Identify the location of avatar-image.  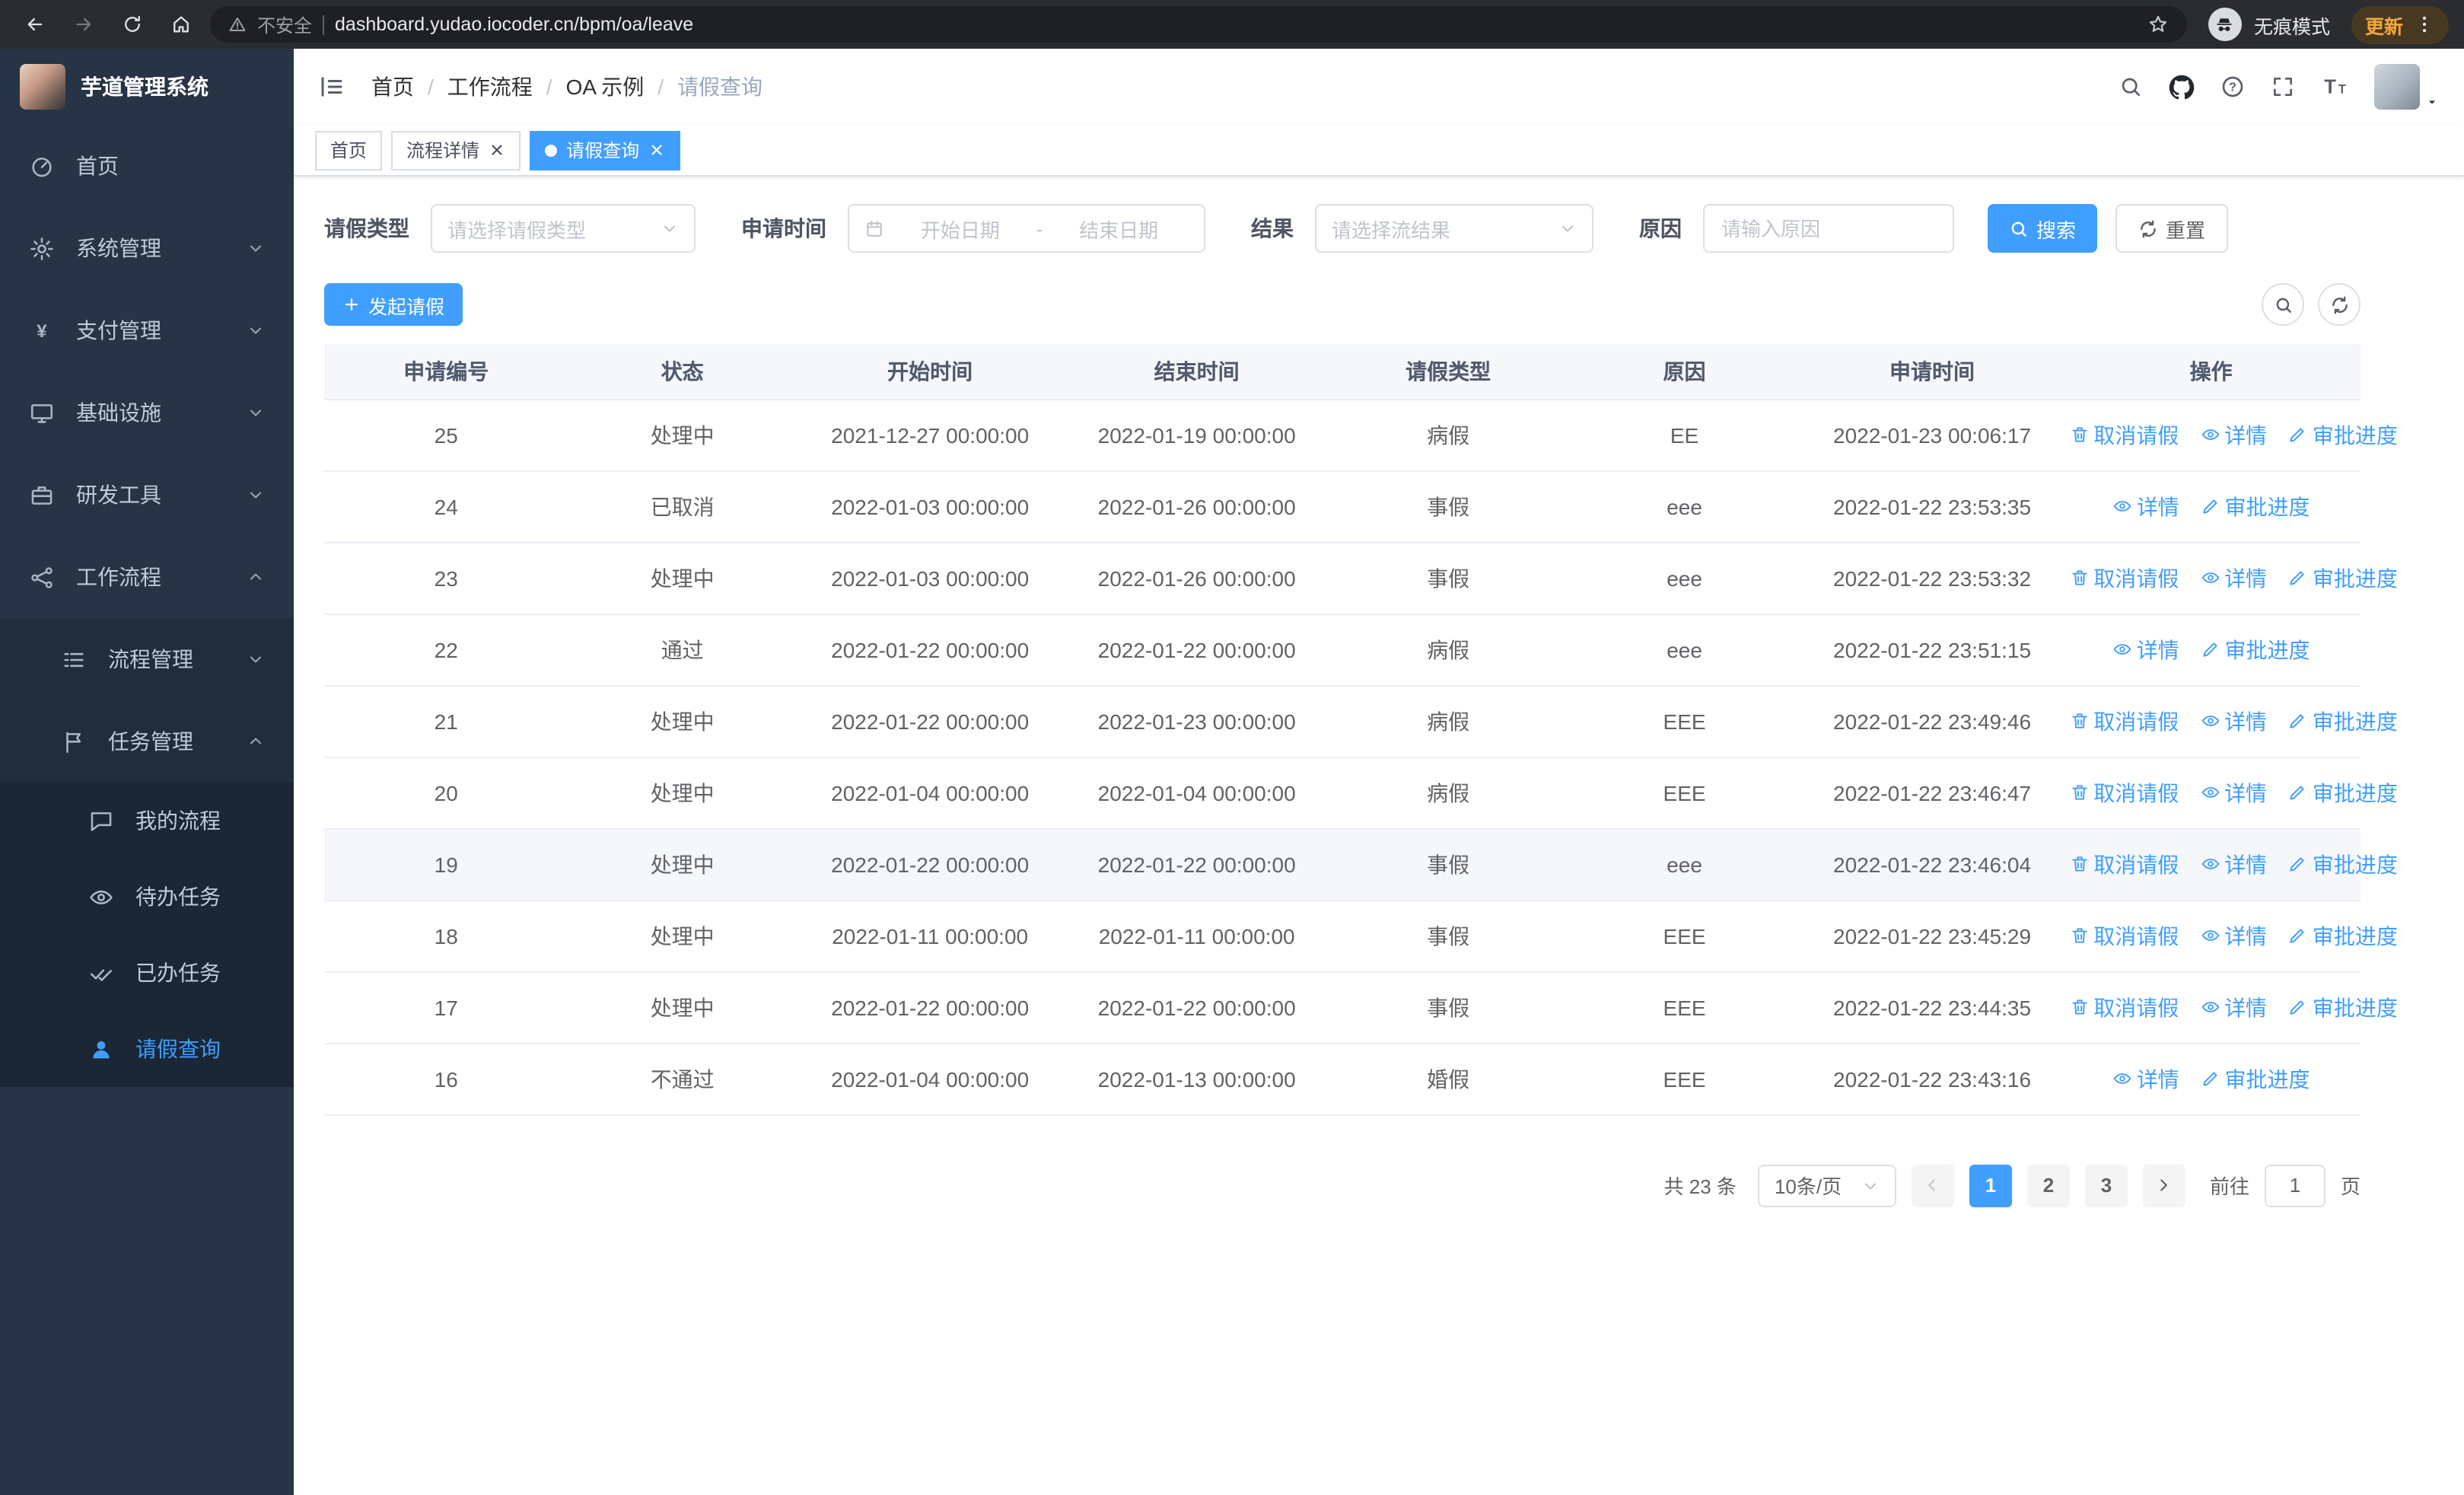
(2397, 87).